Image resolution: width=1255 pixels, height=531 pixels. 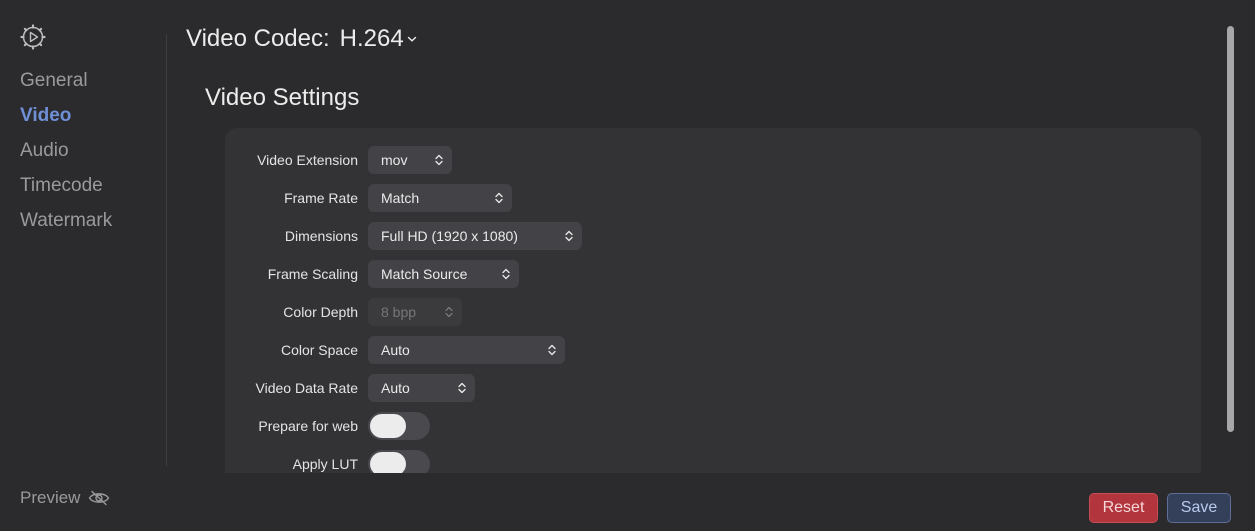 What do you see at coordinates (440, 198) in the screenshot?
I see `frame-rate-select: Match` at bounding box center [440, 198].